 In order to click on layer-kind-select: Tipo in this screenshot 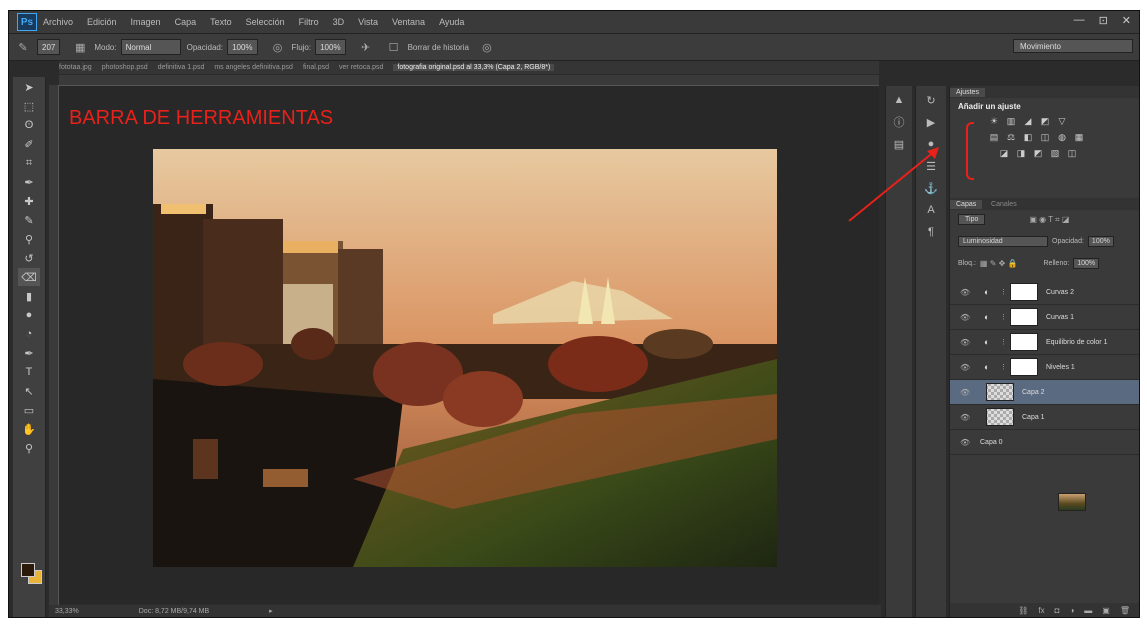, I will do `click(972, 219)`.